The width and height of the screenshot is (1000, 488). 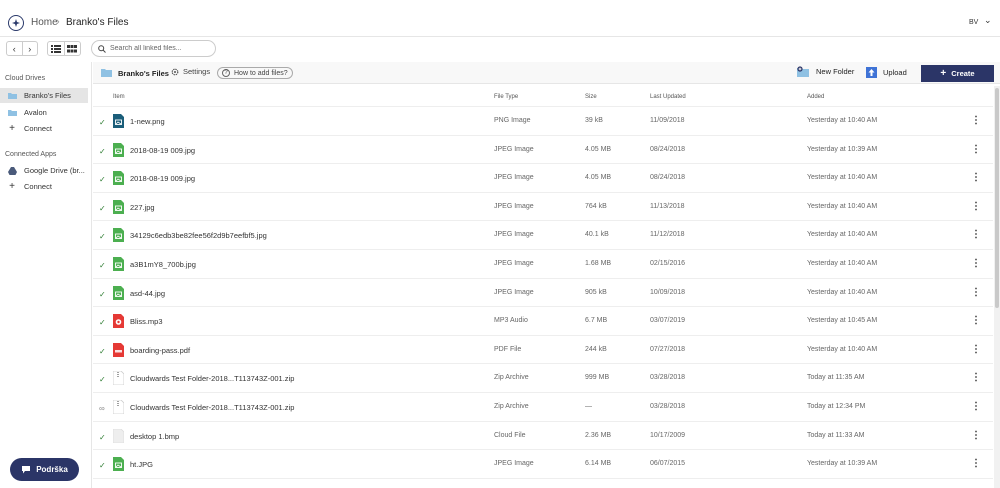 What do you see at coordinates (836, 378) in the screenshot?
I see `file-added: Today at 11:35 AM` at bounding box center [836, 378].